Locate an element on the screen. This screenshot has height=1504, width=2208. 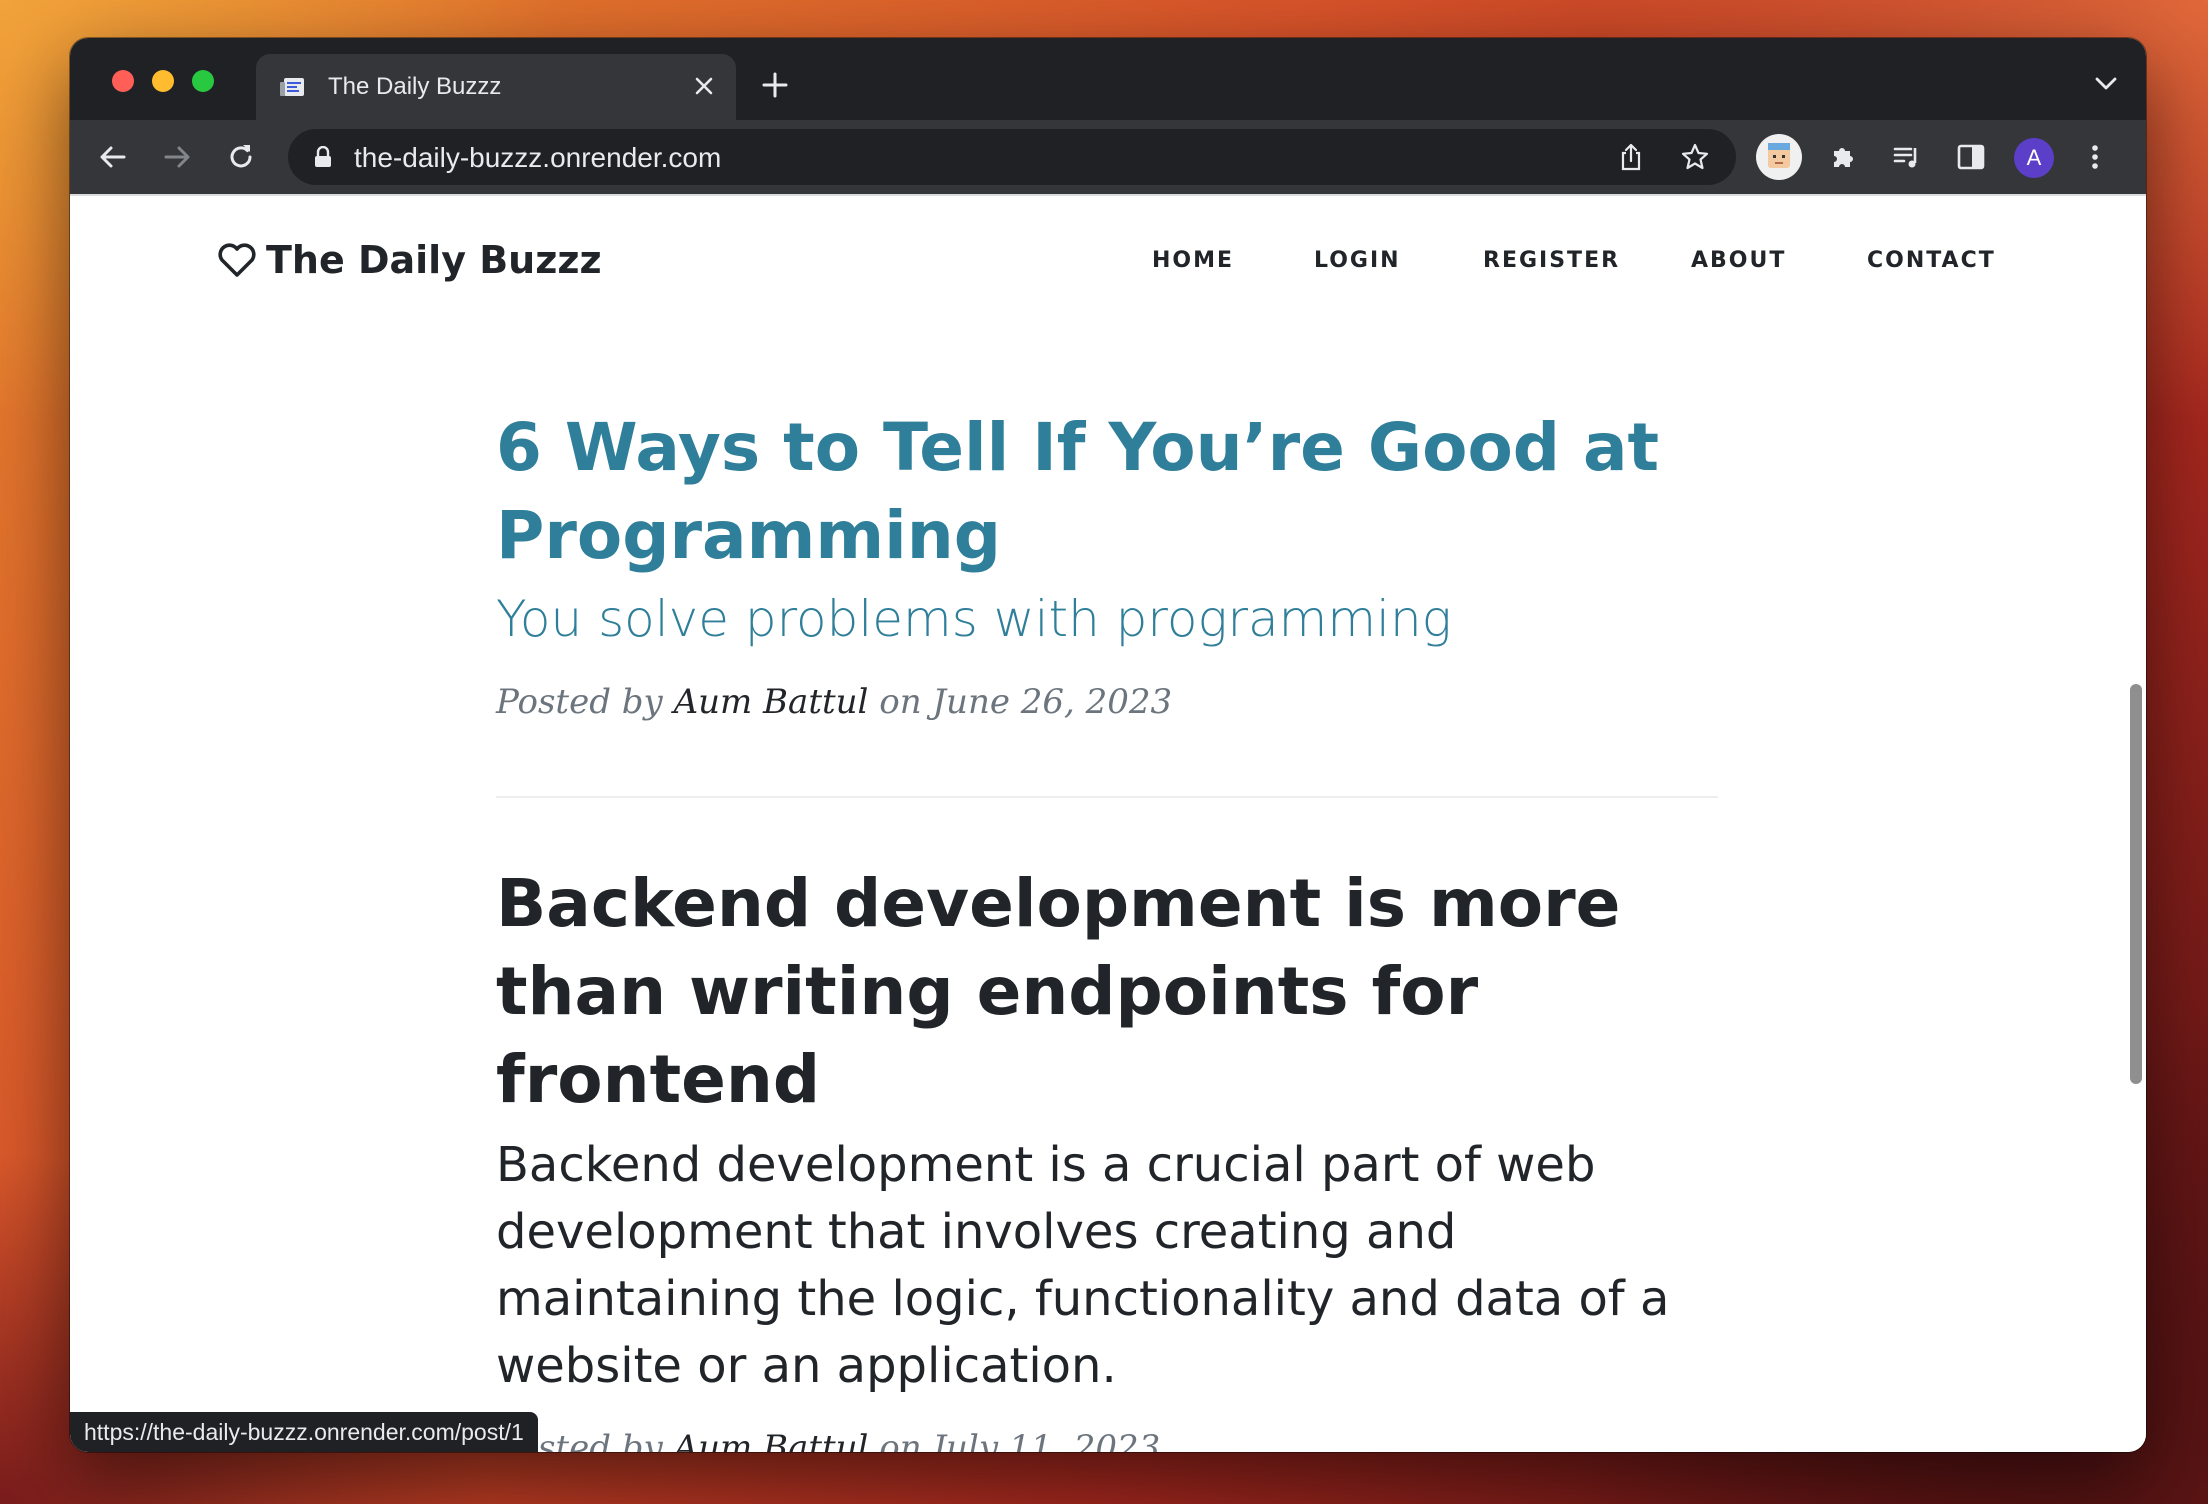
brand-name: The Daily Buzzz is located at coordinates (434, 260).